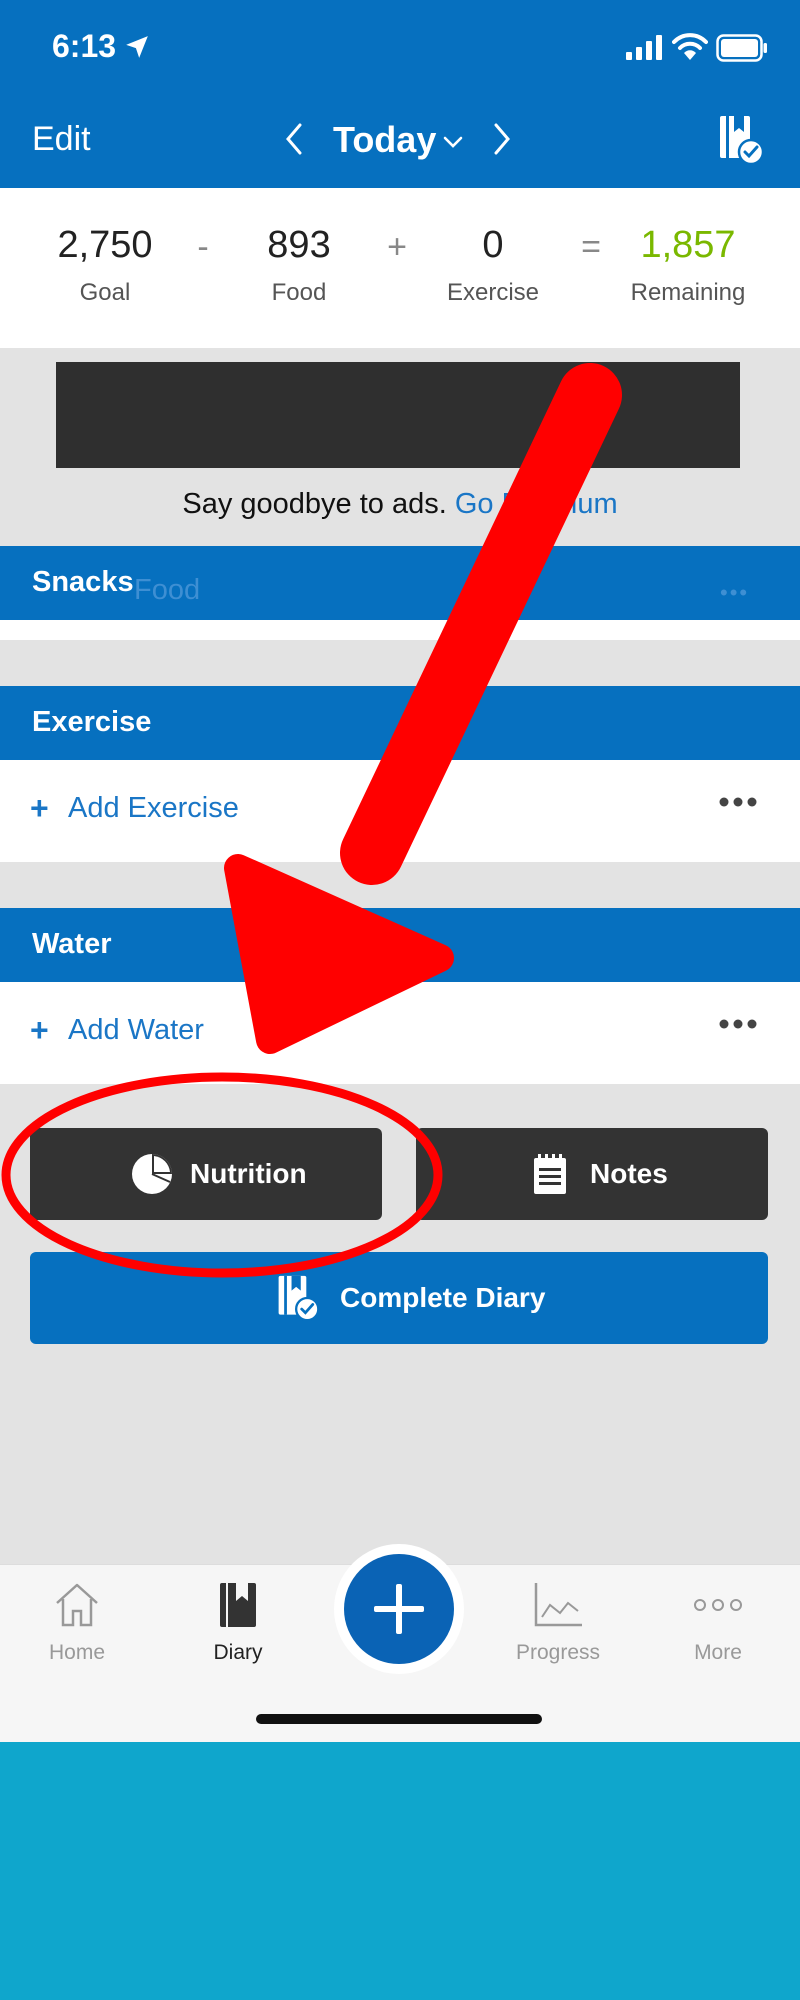  Describe the element at coordinates (550, 1174) in the screenshot. I see `notepad-icon` at that location.